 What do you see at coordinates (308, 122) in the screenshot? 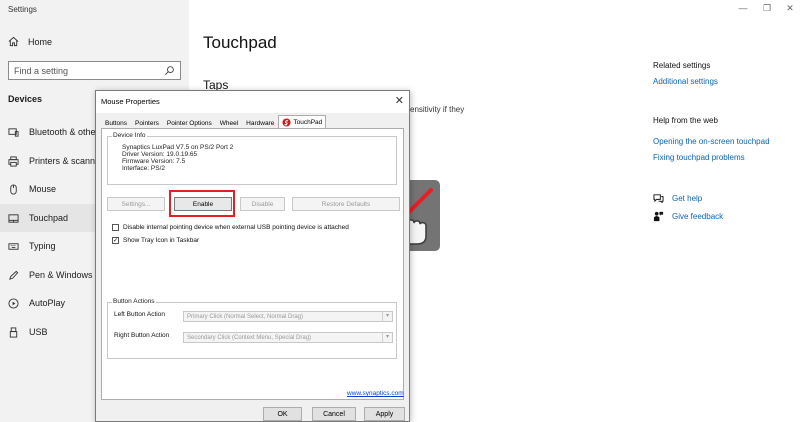
I see `tab-touchpad-label: TouchPad` at bounding box center [308, 122].